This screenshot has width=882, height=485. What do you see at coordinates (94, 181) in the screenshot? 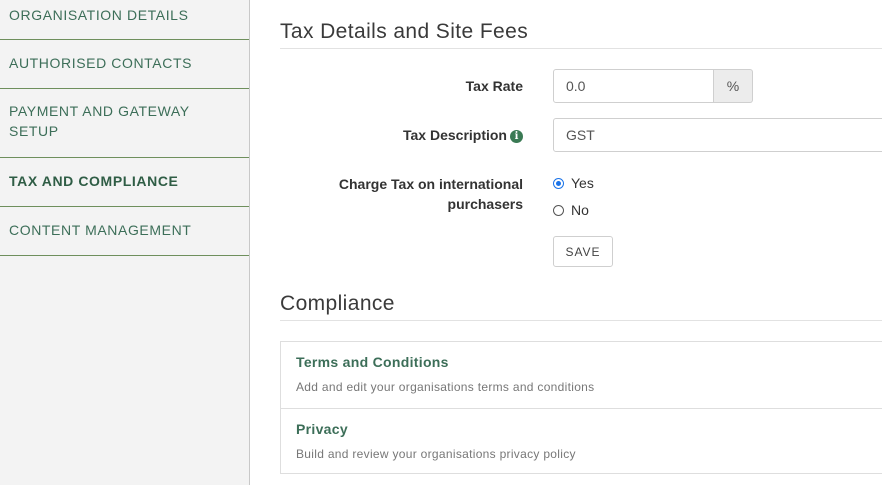
I see `sidebar-item-label: TAX AND COMPLIANCE` at bounding box center [94, 181].